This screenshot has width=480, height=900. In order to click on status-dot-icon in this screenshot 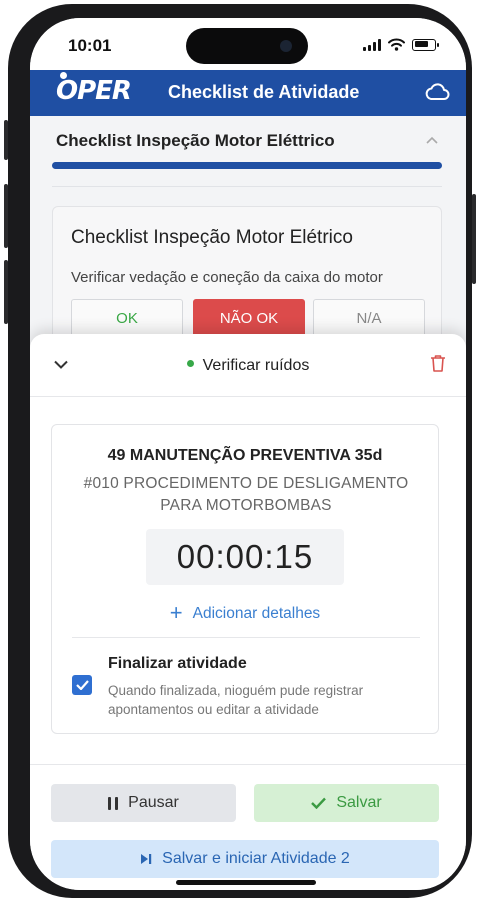, I will do `click(190, 364)`.